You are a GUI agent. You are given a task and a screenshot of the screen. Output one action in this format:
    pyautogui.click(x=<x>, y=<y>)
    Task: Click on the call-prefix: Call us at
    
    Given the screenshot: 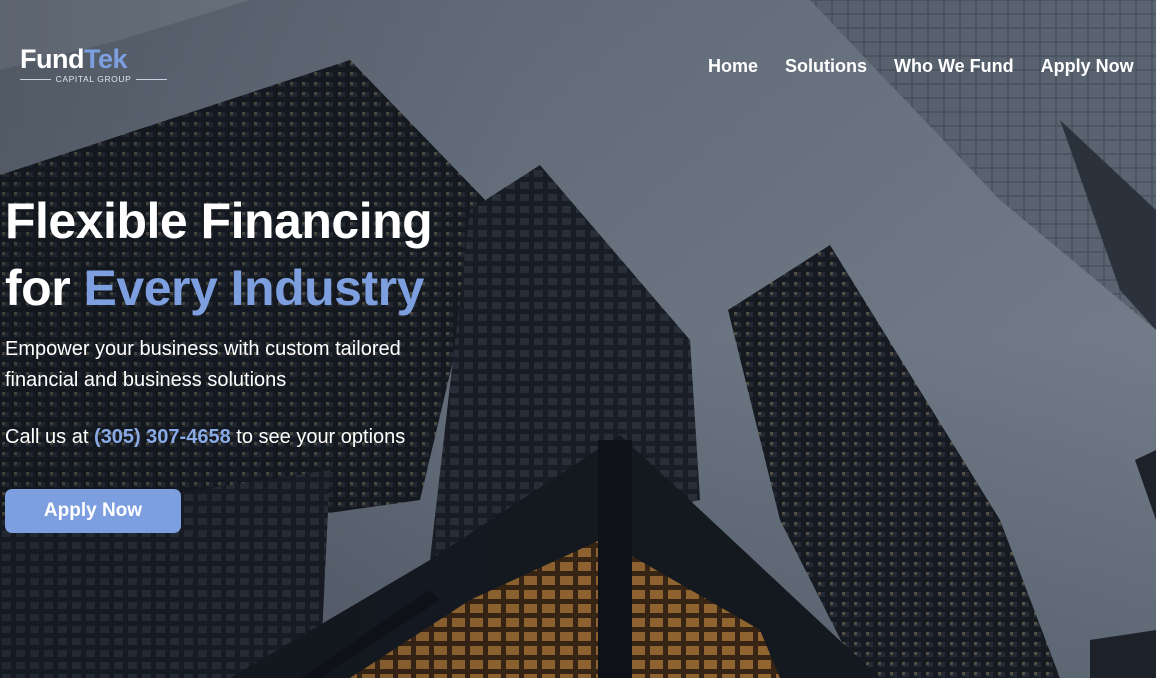 What is the action you would take?
    pyautogui.click(x=49, y=437)
    